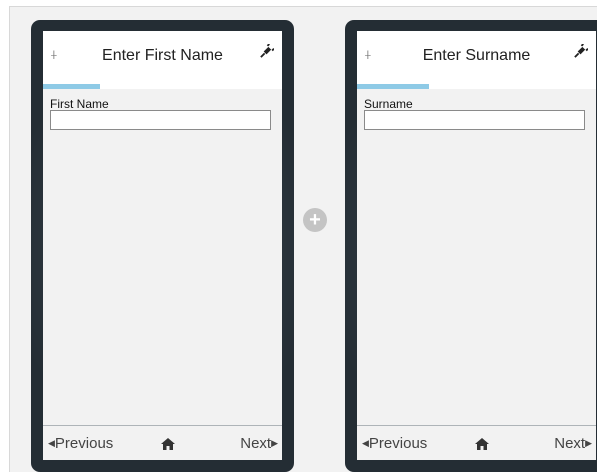  I want to click on first-name-input, so click(160, 120).